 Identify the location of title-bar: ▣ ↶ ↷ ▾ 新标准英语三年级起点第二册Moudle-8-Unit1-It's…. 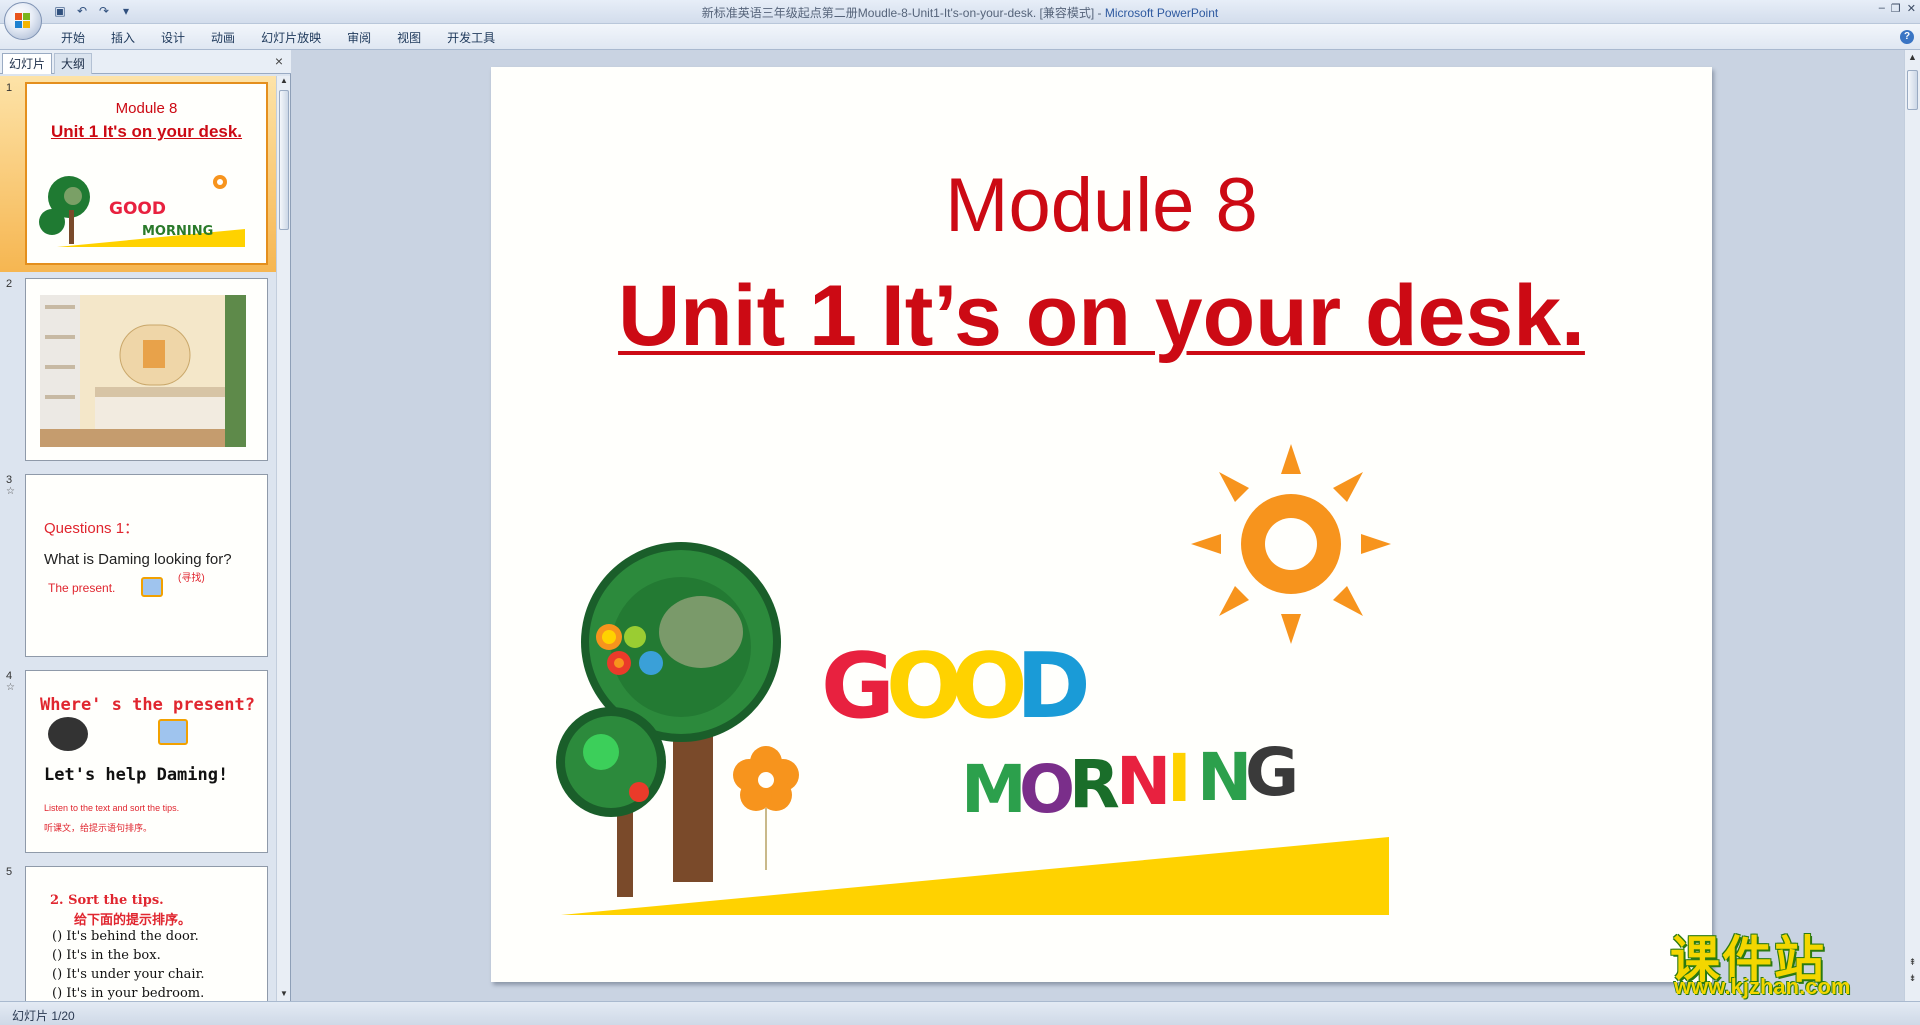
(960, 20).